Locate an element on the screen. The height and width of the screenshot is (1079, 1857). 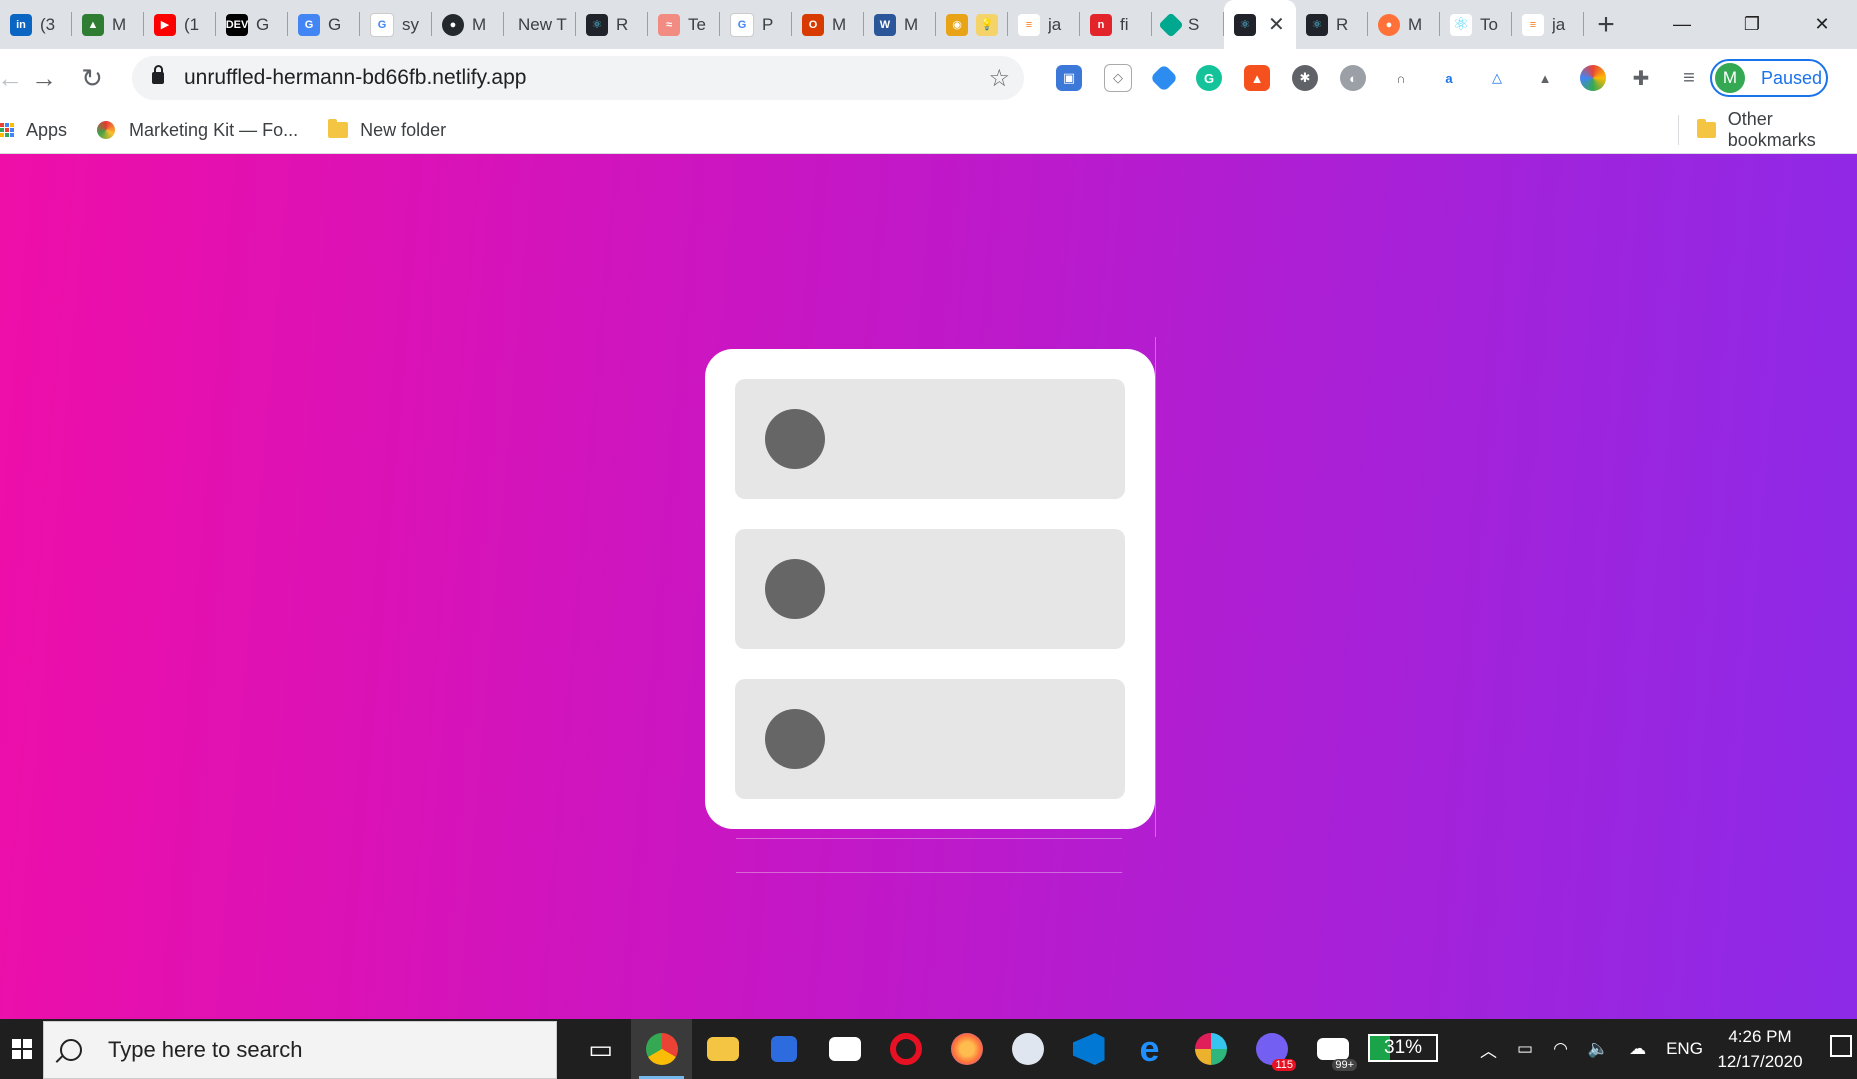
start-button is located at coordinates (22, 1049).